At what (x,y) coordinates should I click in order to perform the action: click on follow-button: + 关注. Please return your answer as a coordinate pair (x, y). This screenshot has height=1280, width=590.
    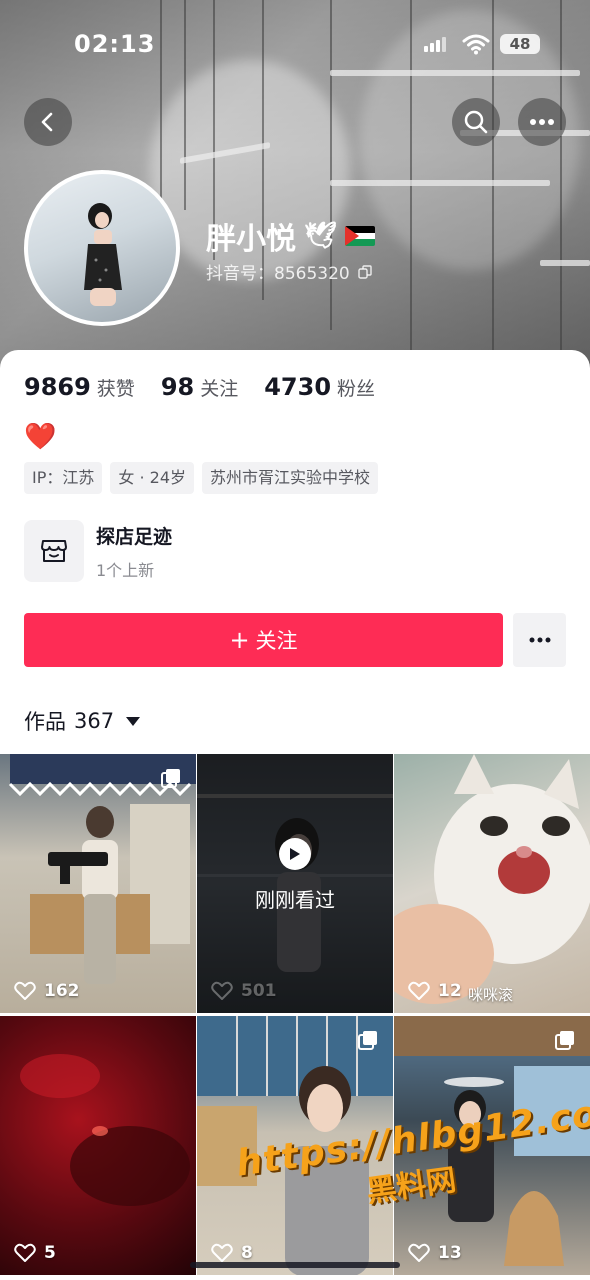
    Looking at the image, I should click on (263, 640).